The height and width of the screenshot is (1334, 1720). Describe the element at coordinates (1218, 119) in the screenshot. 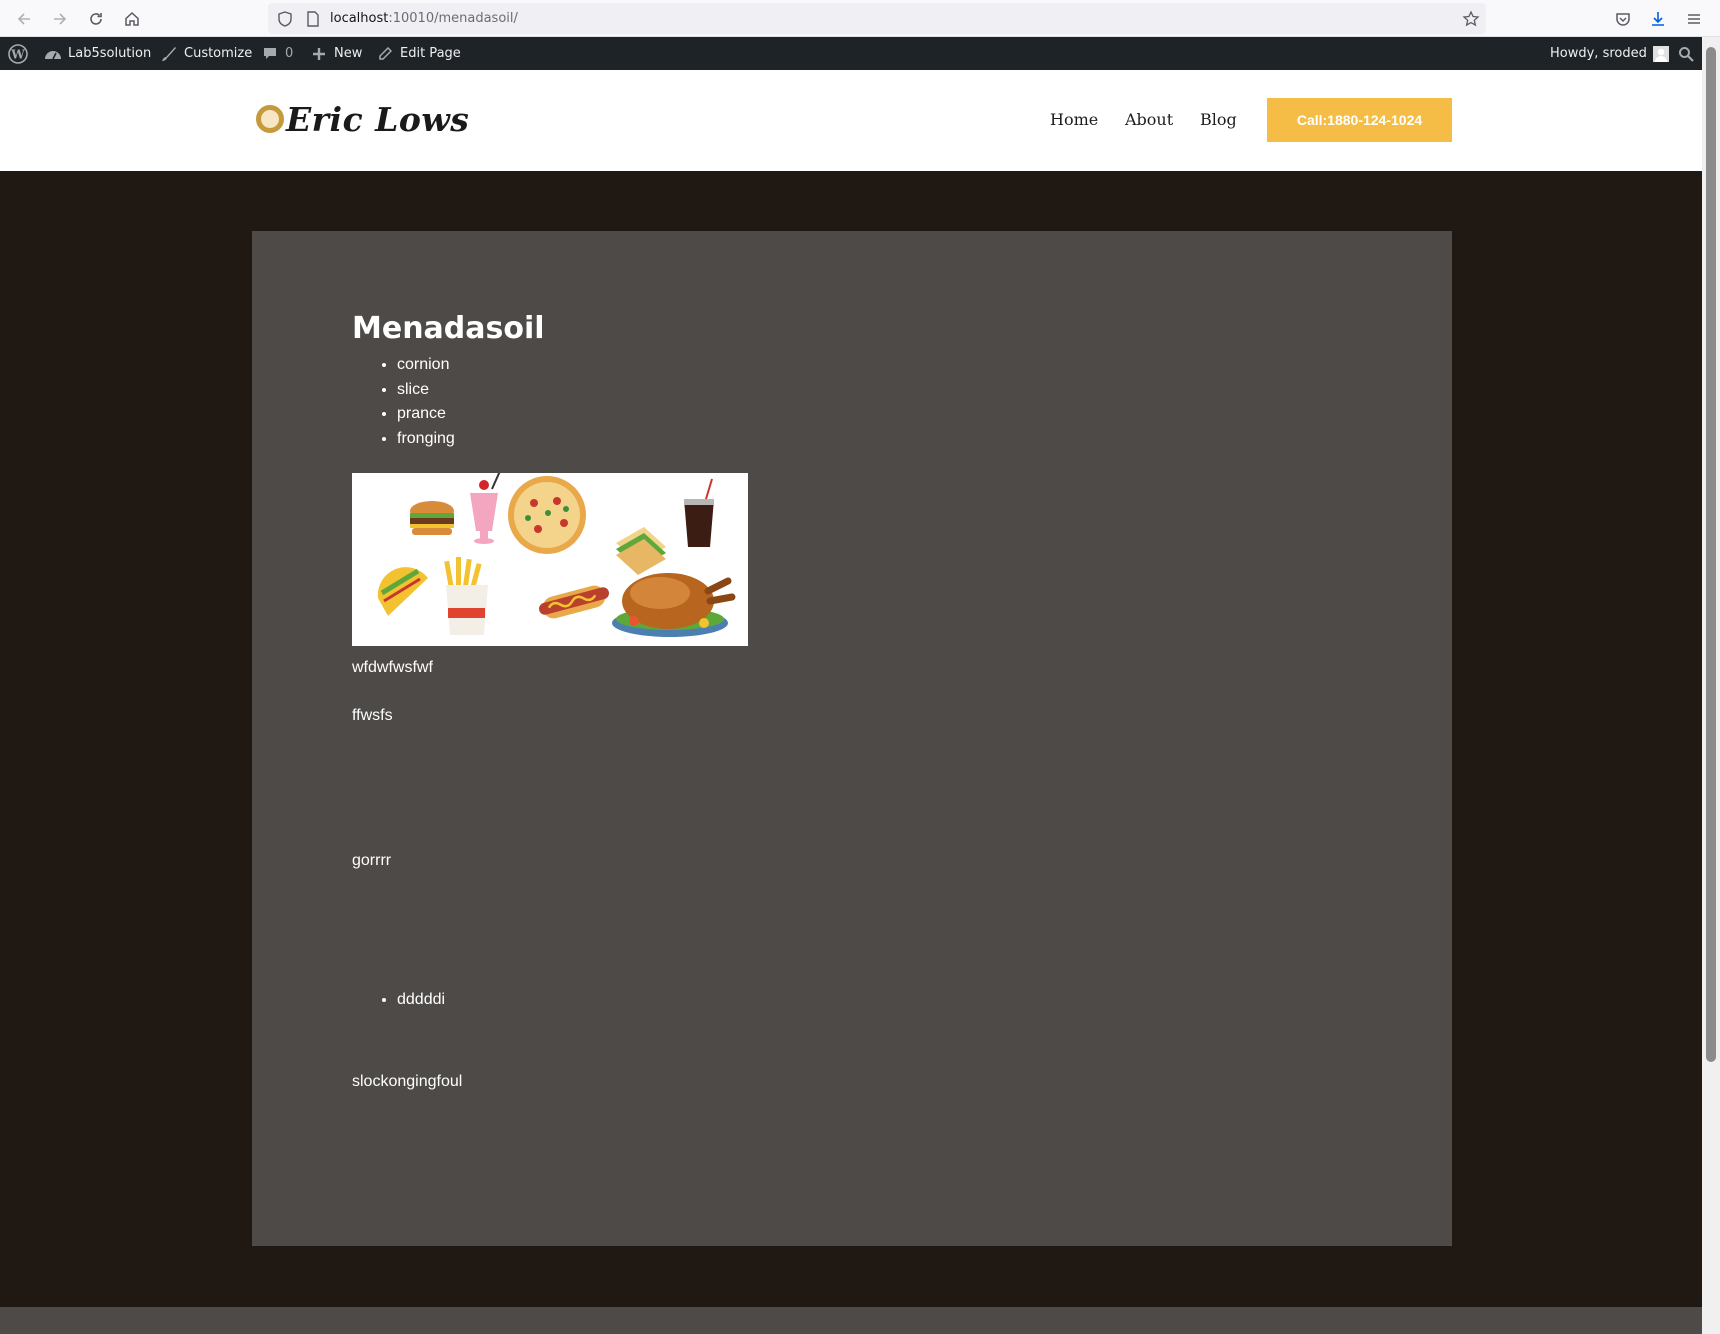

I see `nav-blog: Blog` at that location.